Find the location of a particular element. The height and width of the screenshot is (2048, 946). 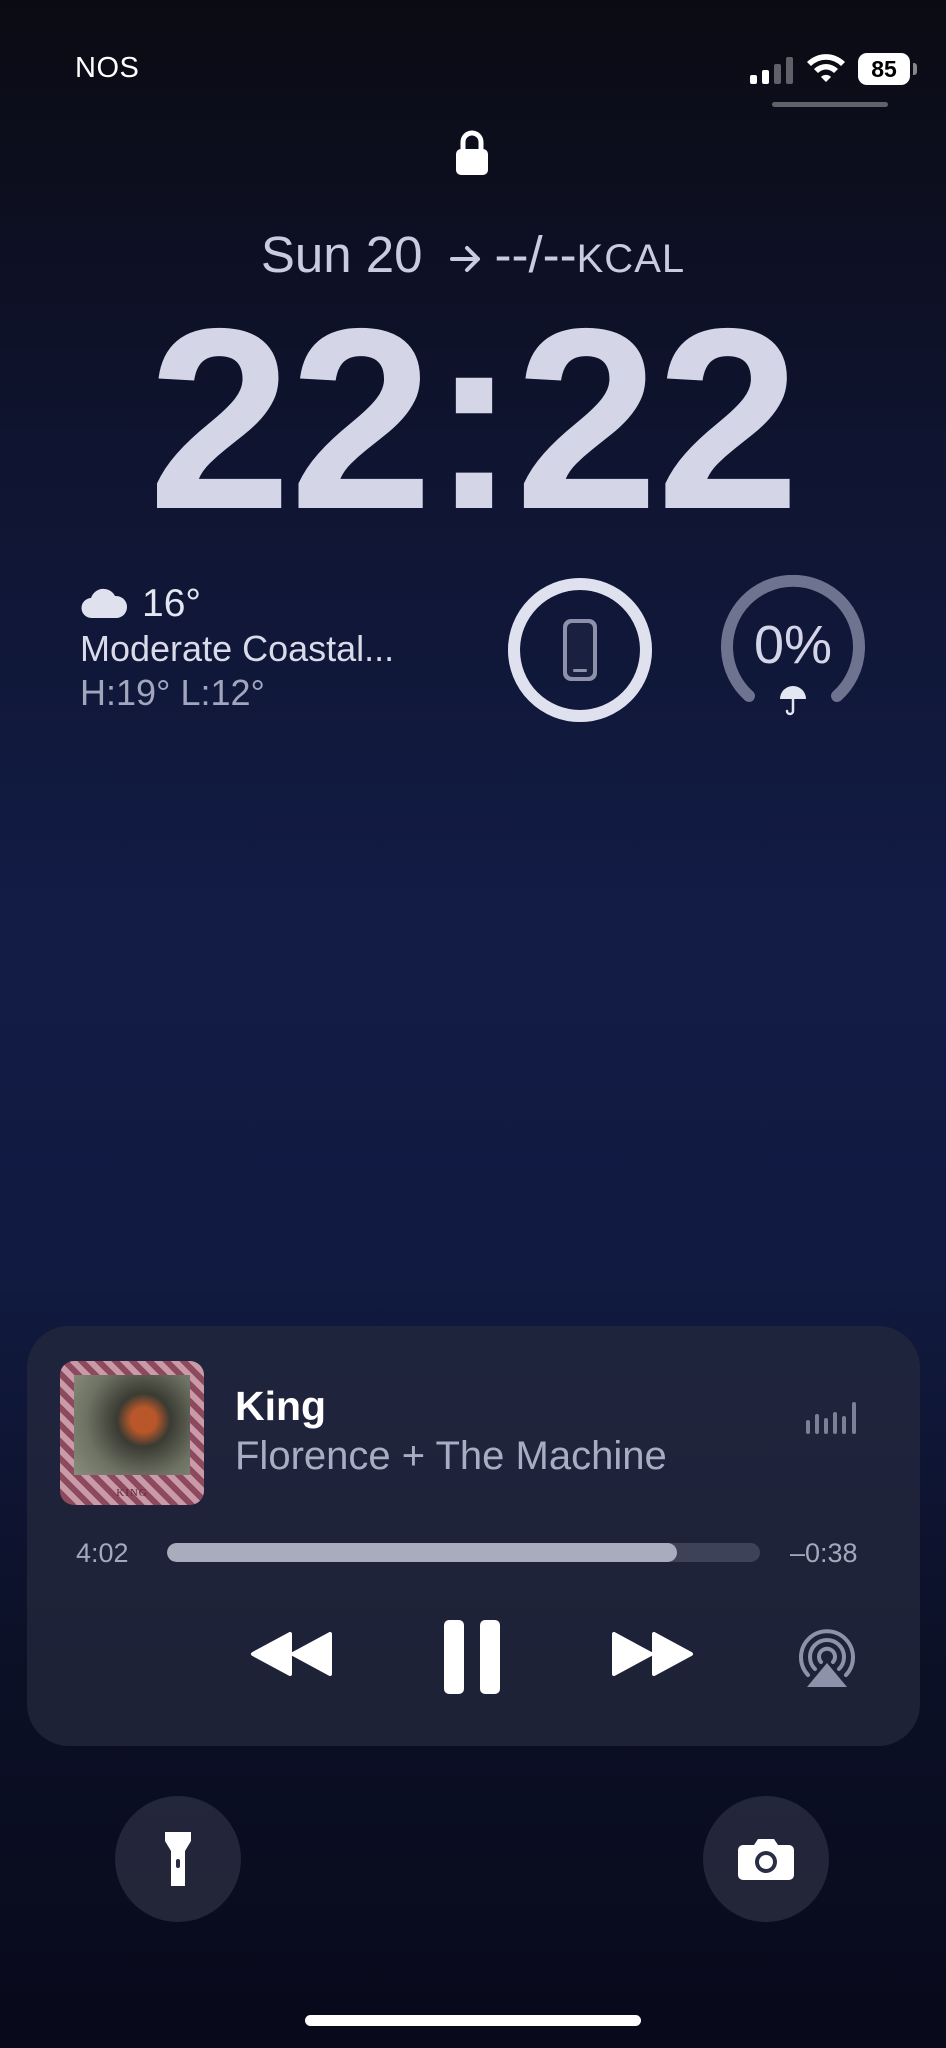

audio-waveform-icon is located at coordinates (832, 1417).